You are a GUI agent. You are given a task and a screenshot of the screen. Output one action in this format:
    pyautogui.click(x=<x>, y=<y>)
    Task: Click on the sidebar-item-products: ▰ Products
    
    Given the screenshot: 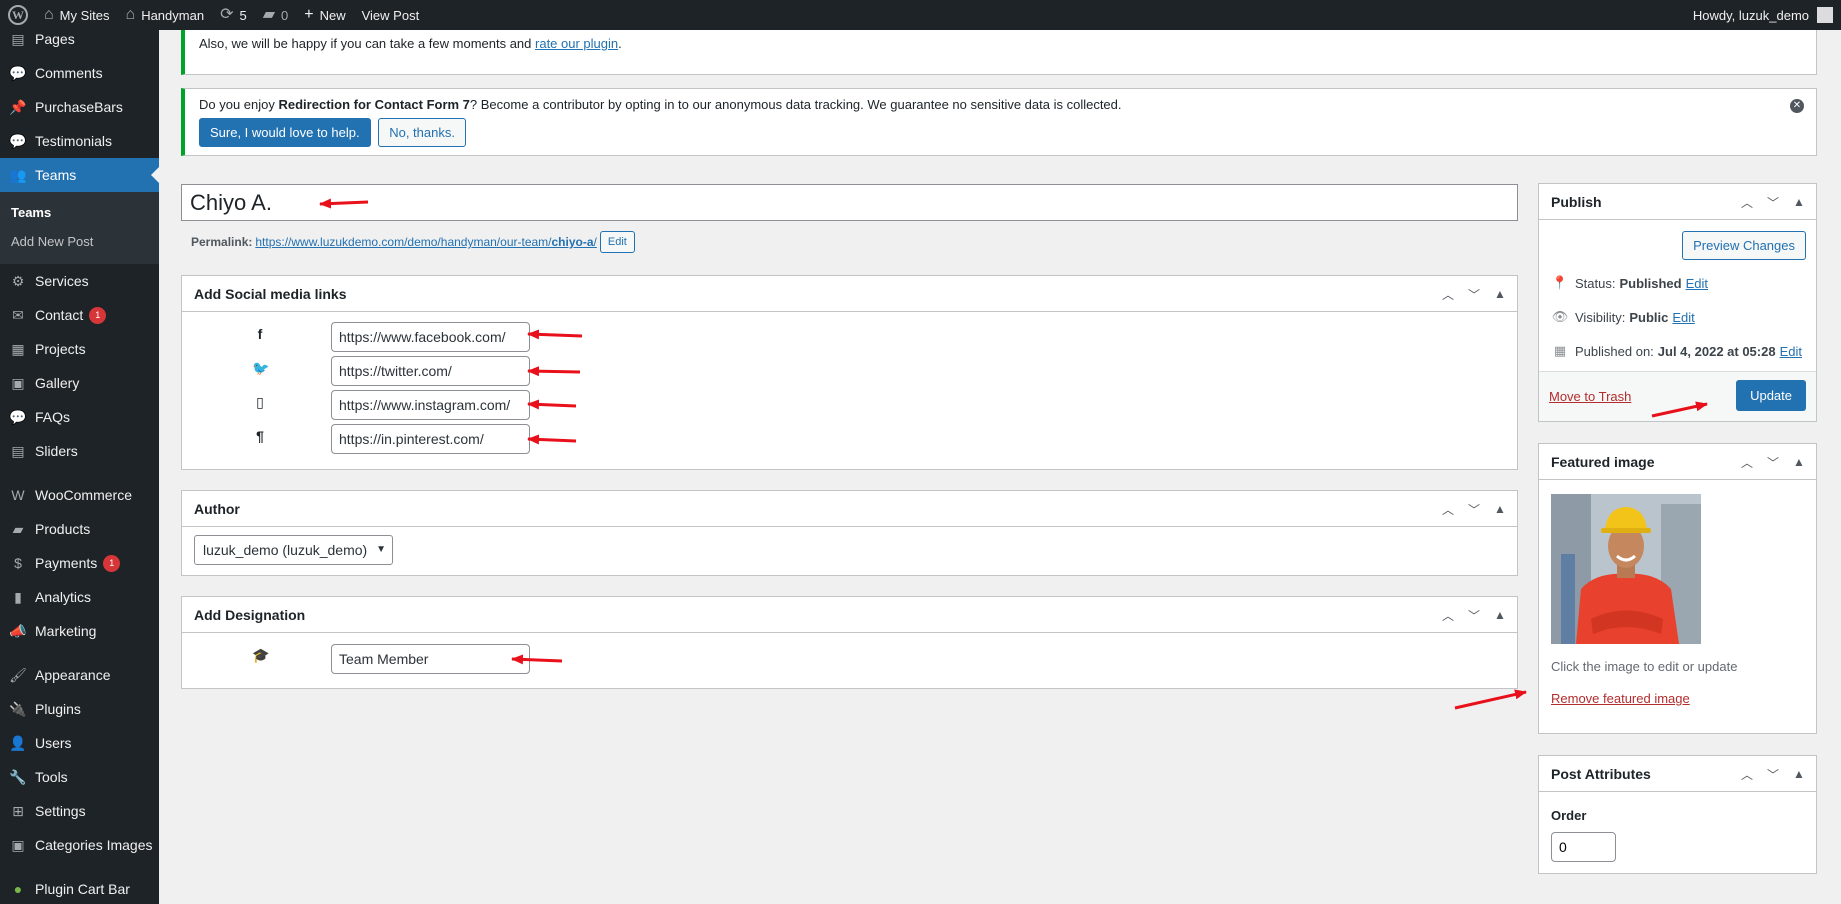 What is the action you would take?
    pyautogui.click(x=79, y=529)
    